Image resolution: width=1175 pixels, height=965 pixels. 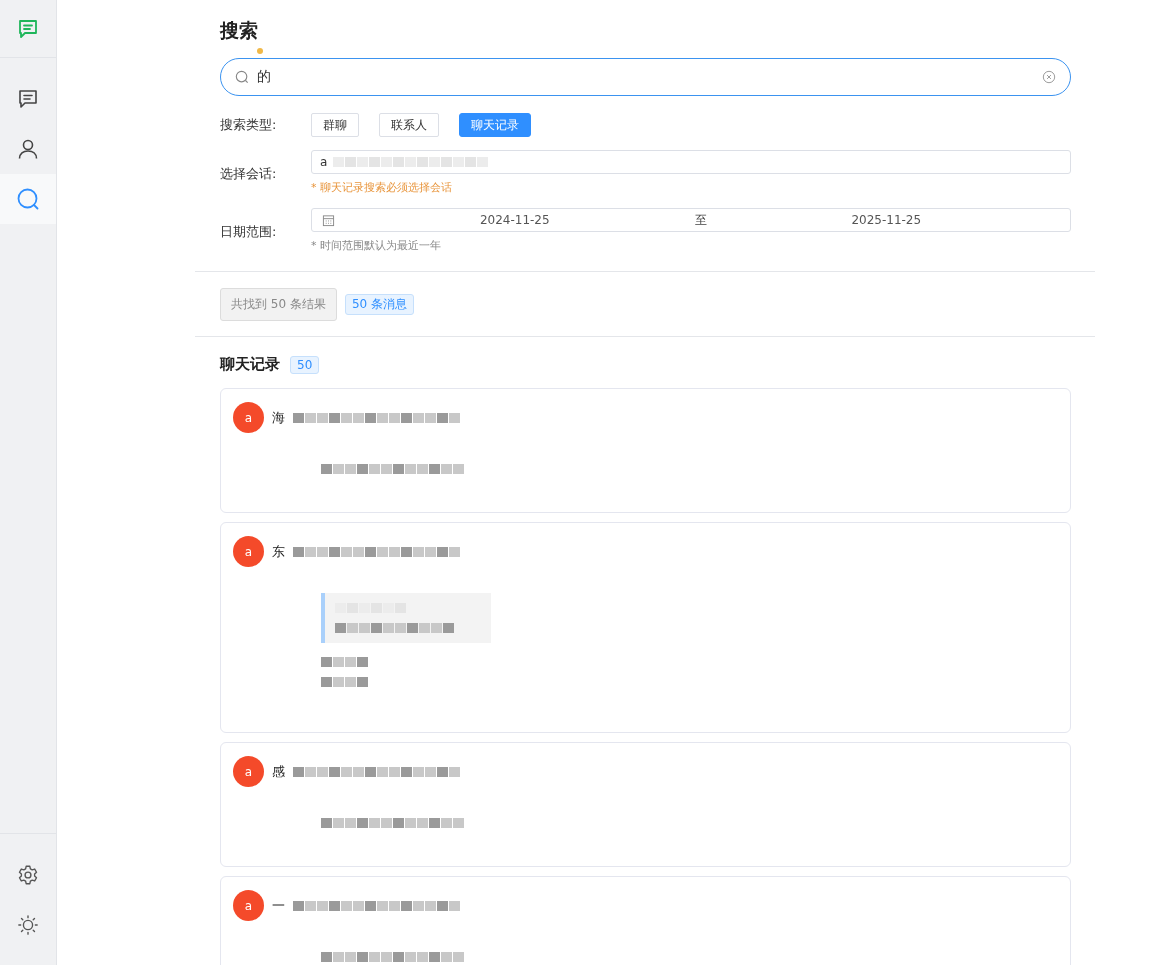 I want to click on hint-text: * 聊天记录搜索必须选择会话, so click(x=382, y=187).